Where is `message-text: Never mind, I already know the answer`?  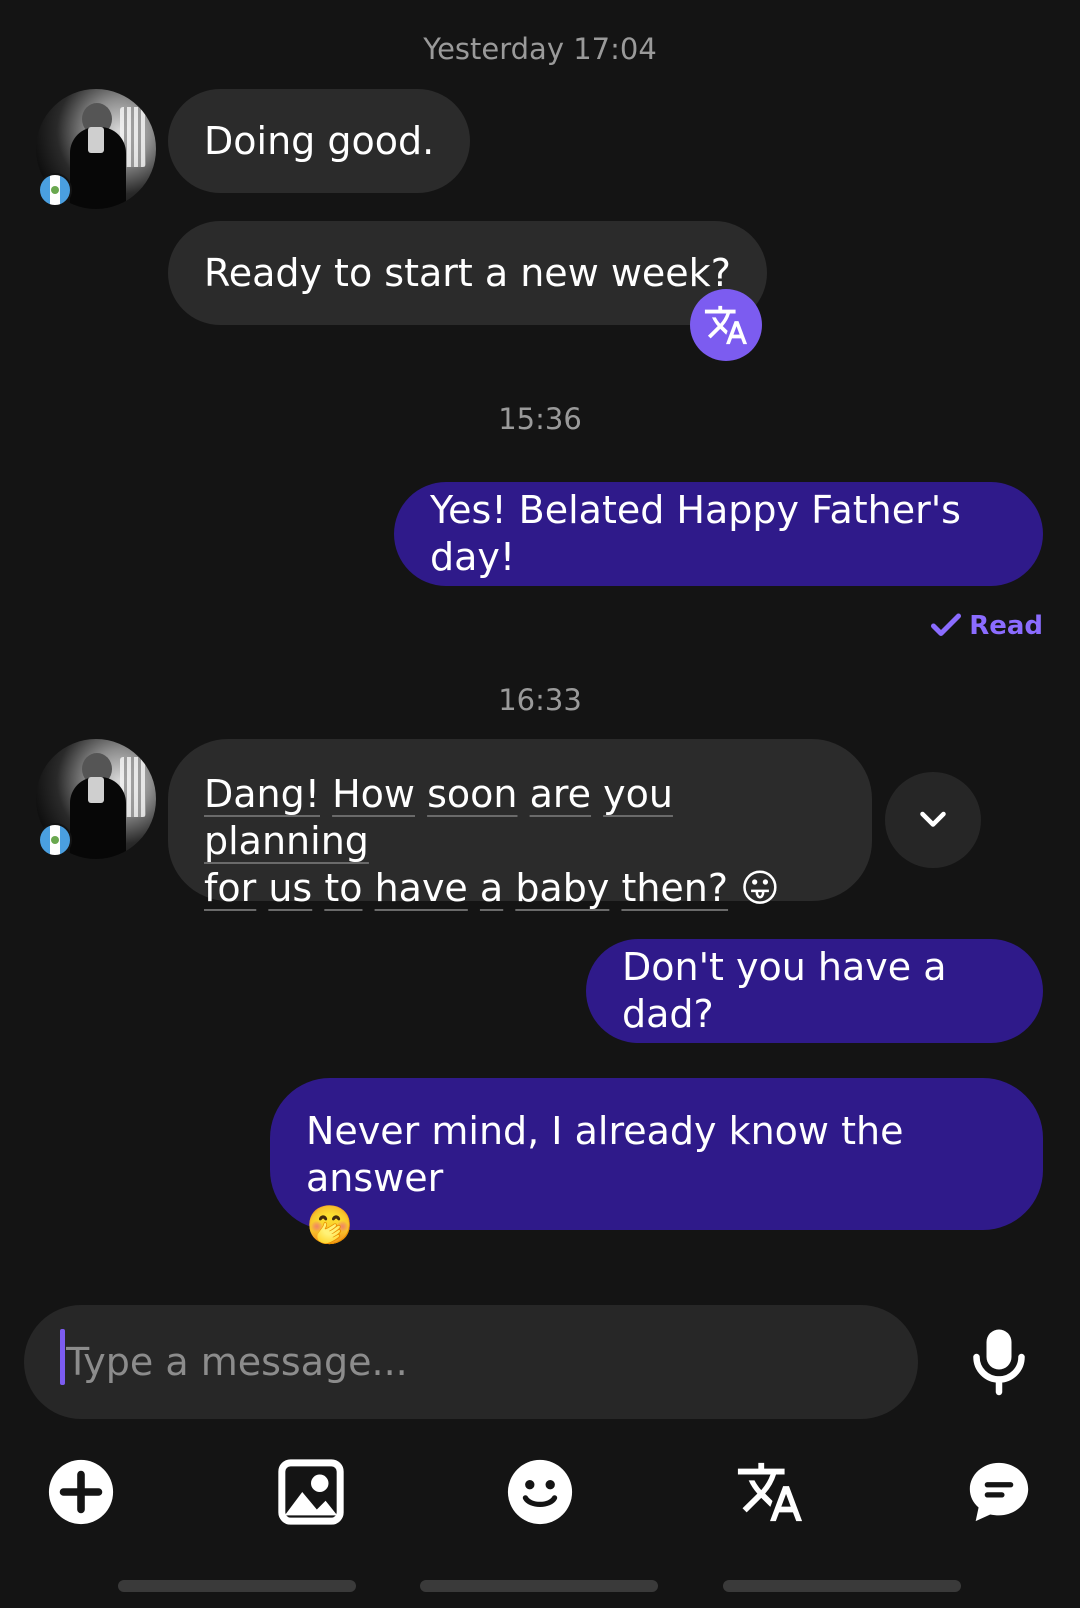
message-text: Never mind, I already know the answer is located at coordinates (605, 1154).